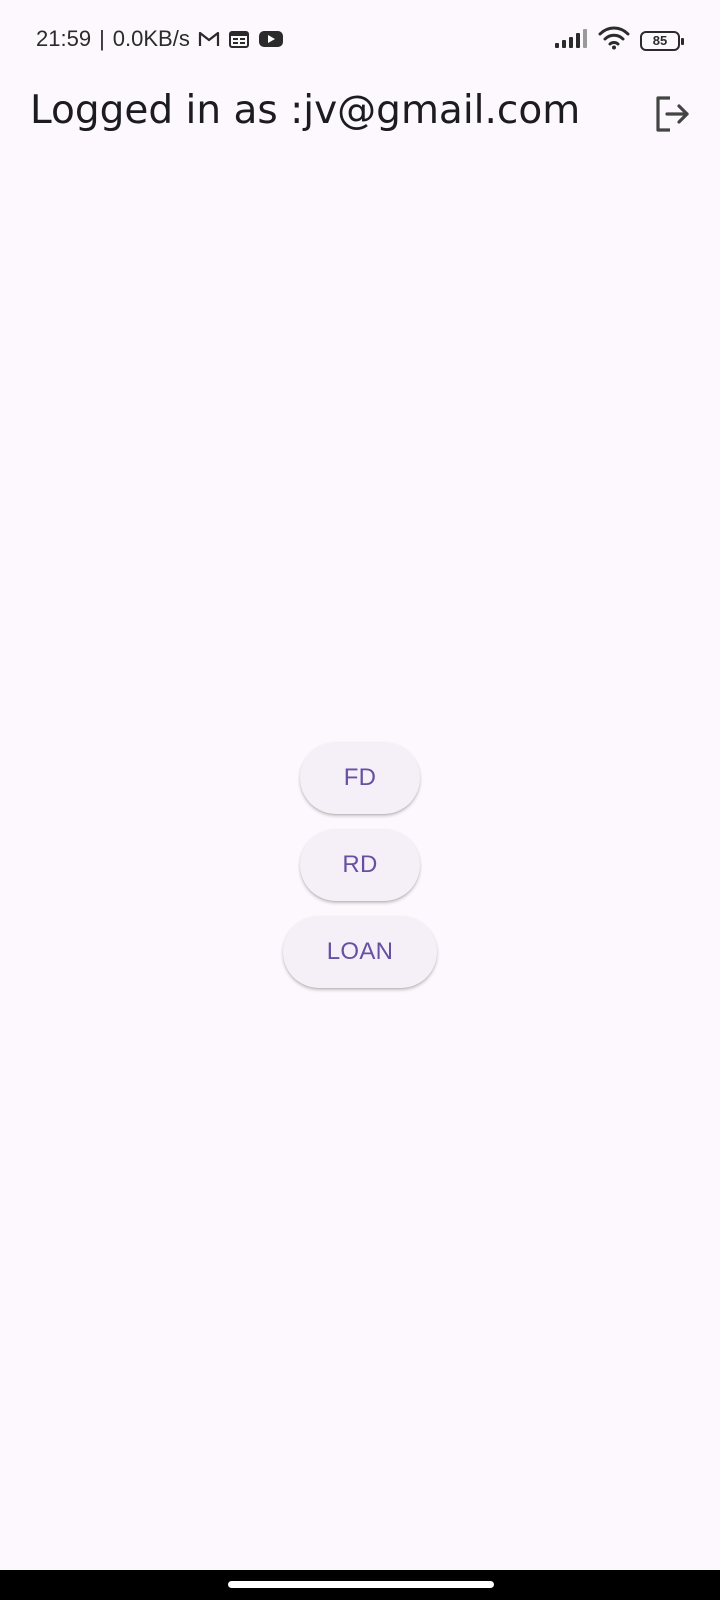 Image resolution: width=720 pixels, height=1600 pixels. What do you see at coordinates (360, 952) in the screenshot?
I see `loan-button: LOAN` at bounding box center [360, 952].